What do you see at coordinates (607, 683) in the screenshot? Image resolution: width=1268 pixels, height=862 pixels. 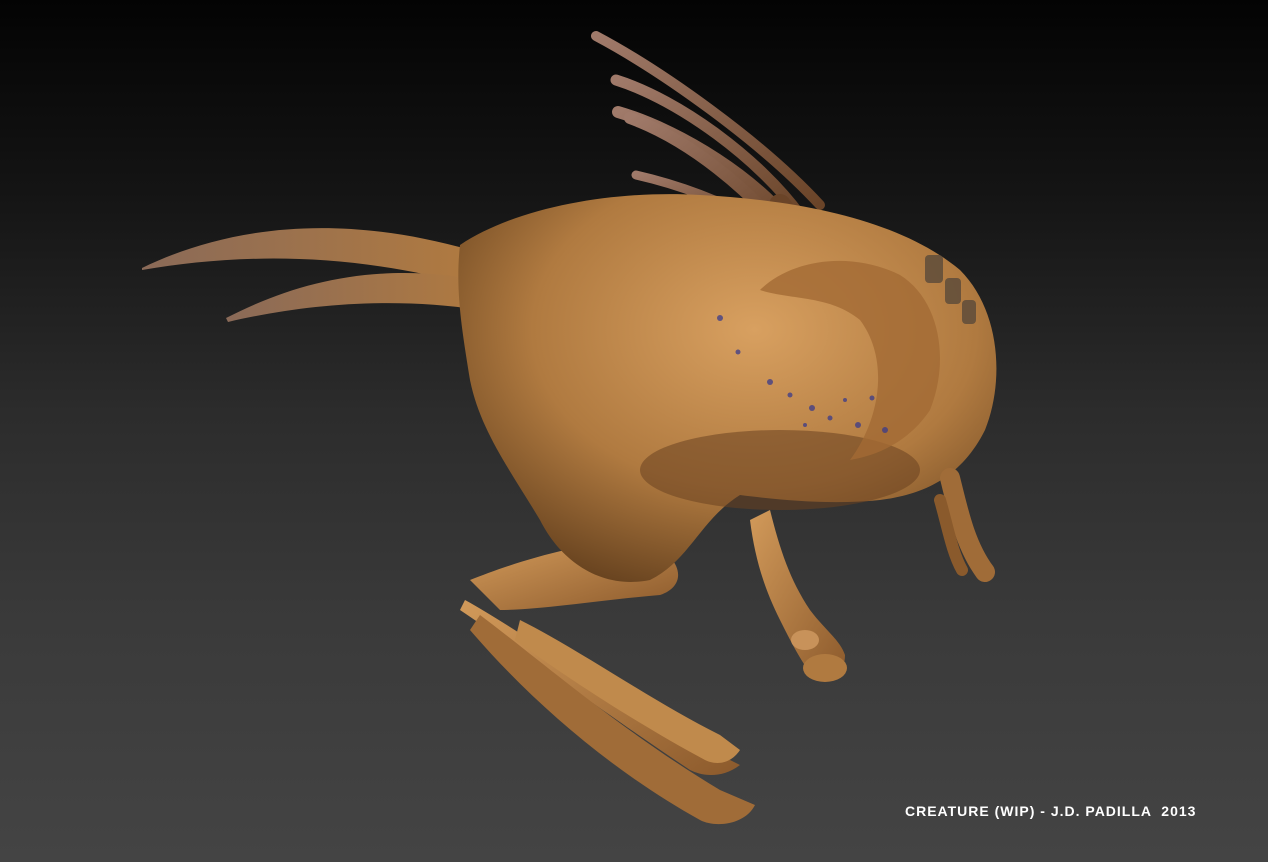 I see `hind-legs` at bounding box center [607, 683].